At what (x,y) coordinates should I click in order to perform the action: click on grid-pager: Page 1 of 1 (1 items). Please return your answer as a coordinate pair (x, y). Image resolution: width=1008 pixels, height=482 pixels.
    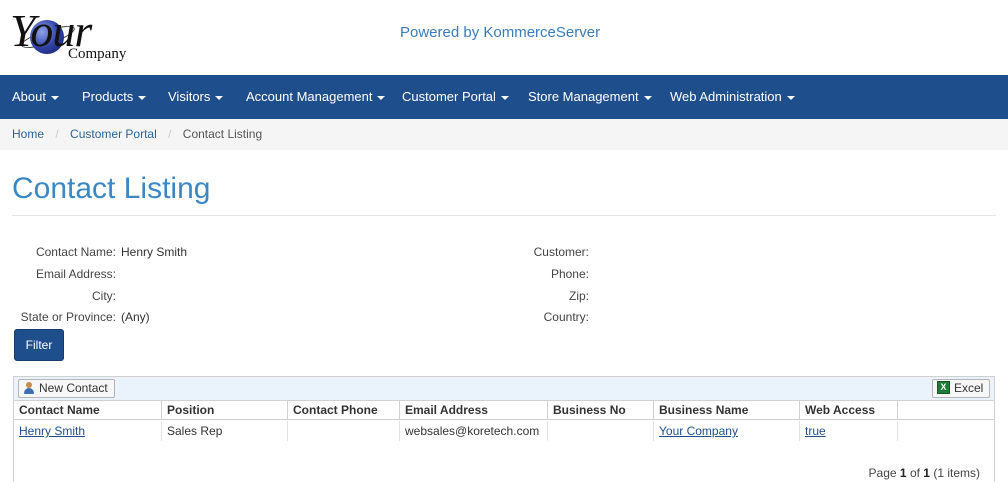
    Looking at the image, I should click on (924, 473).